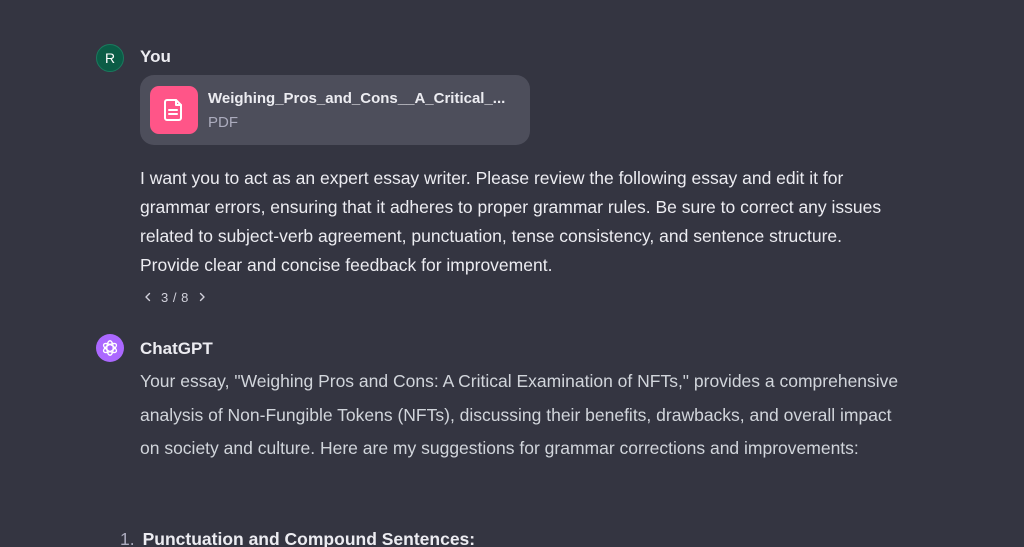 This screenshot has width=1024, height=547. What do you see at coordinates (309, 538) in the screenshot?
I see `list-heading: Punctuation and Compound Sentences:` at bounding box center [309, 538].